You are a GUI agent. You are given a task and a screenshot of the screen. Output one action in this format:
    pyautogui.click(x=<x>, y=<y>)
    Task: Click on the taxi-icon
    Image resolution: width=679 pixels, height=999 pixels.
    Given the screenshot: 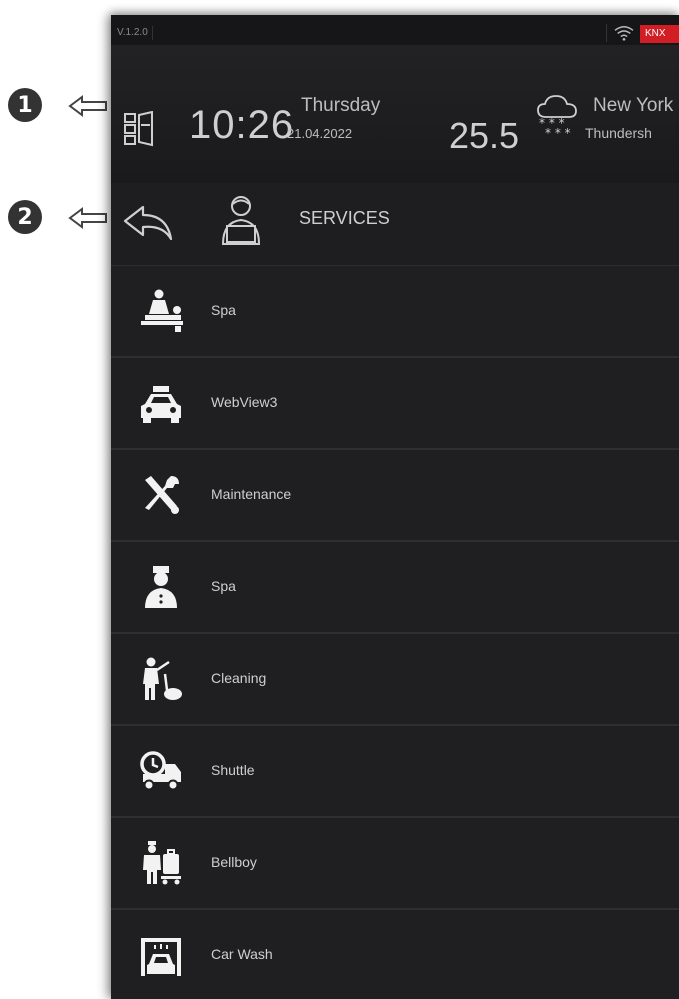 What is the action you would take?
    pyautogui.click(x=161, y=404)
    